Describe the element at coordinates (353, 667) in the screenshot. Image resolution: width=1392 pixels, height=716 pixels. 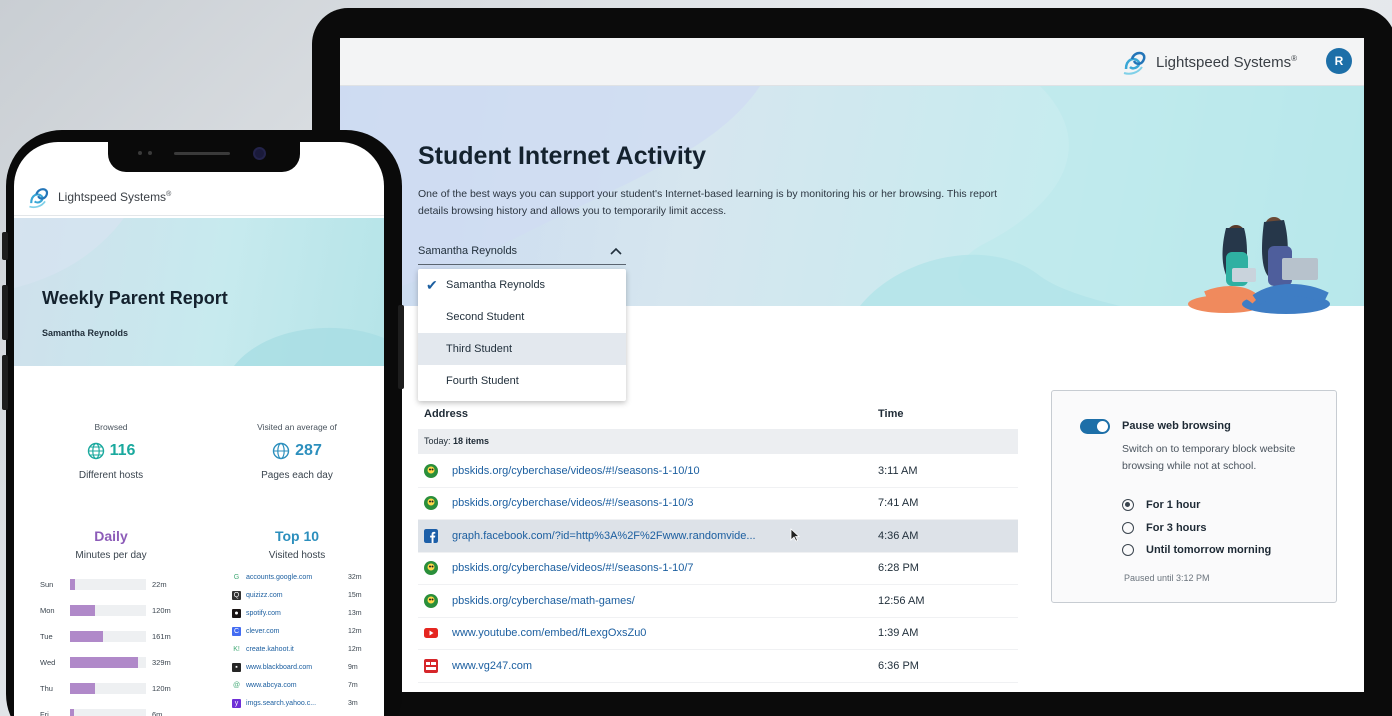
I see `host-minutes: 9m` at that location.